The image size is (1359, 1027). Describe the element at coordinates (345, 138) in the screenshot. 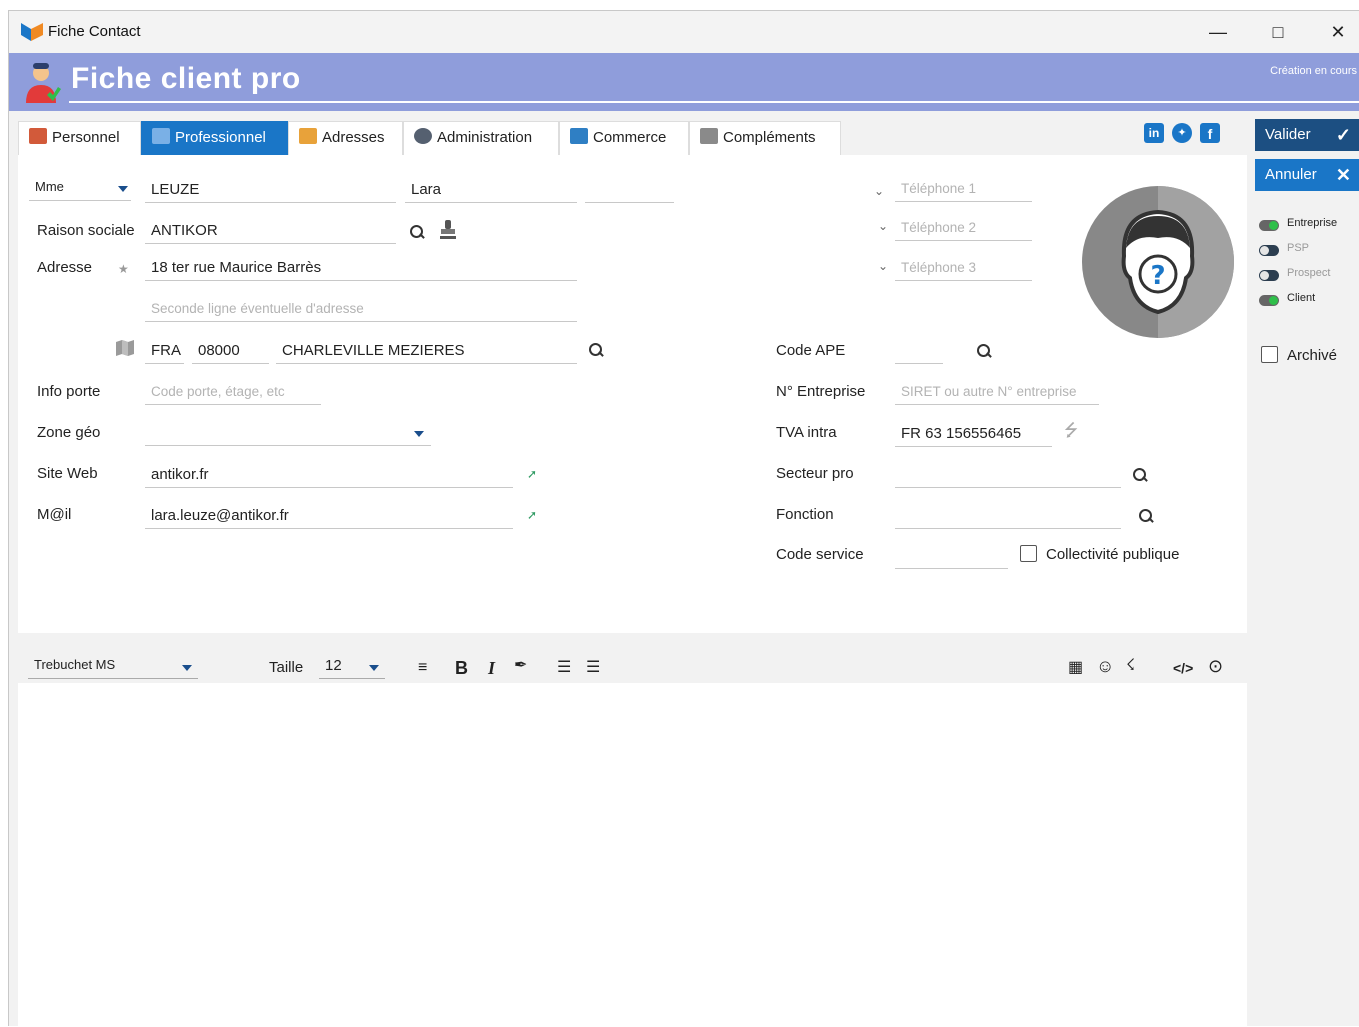

I see `tab-adresses: Adresses` at that location.